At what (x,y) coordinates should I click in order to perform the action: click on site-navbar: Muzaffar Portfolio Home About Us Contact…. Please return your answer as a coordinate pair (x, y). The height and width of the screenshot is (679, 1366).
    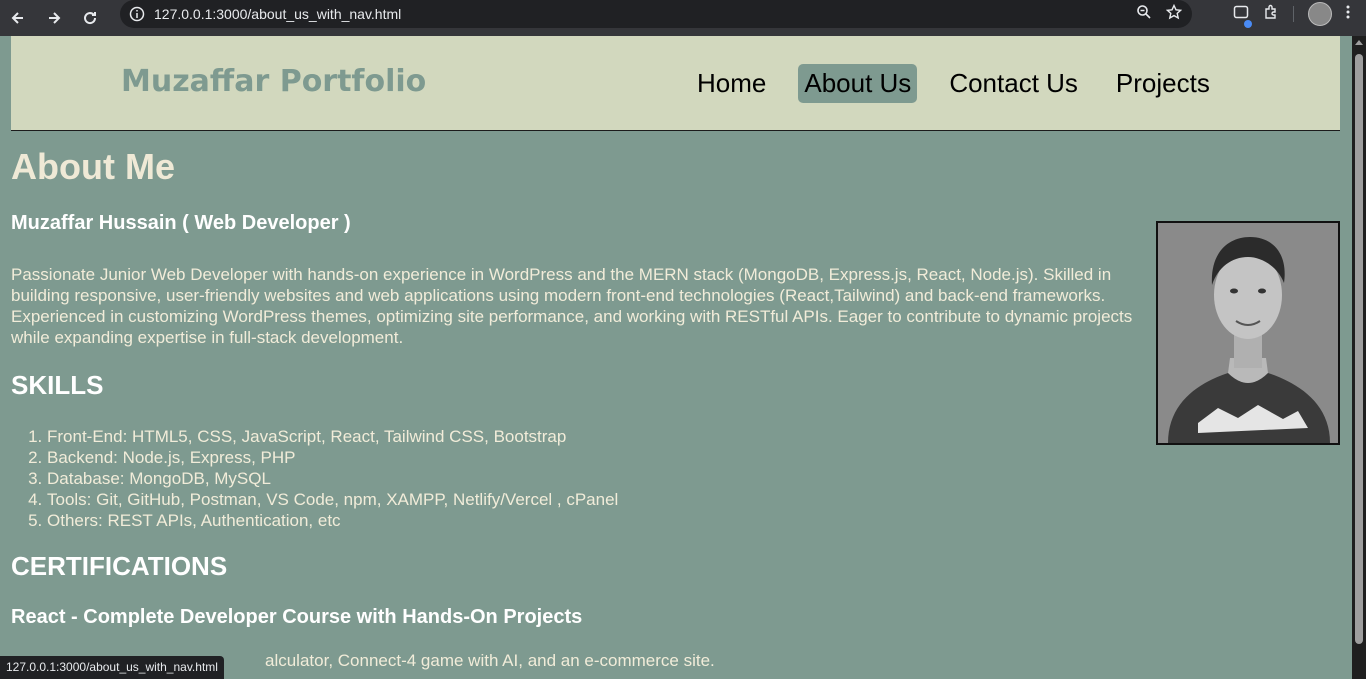
    Looking at the image, I should click on (675, 83).